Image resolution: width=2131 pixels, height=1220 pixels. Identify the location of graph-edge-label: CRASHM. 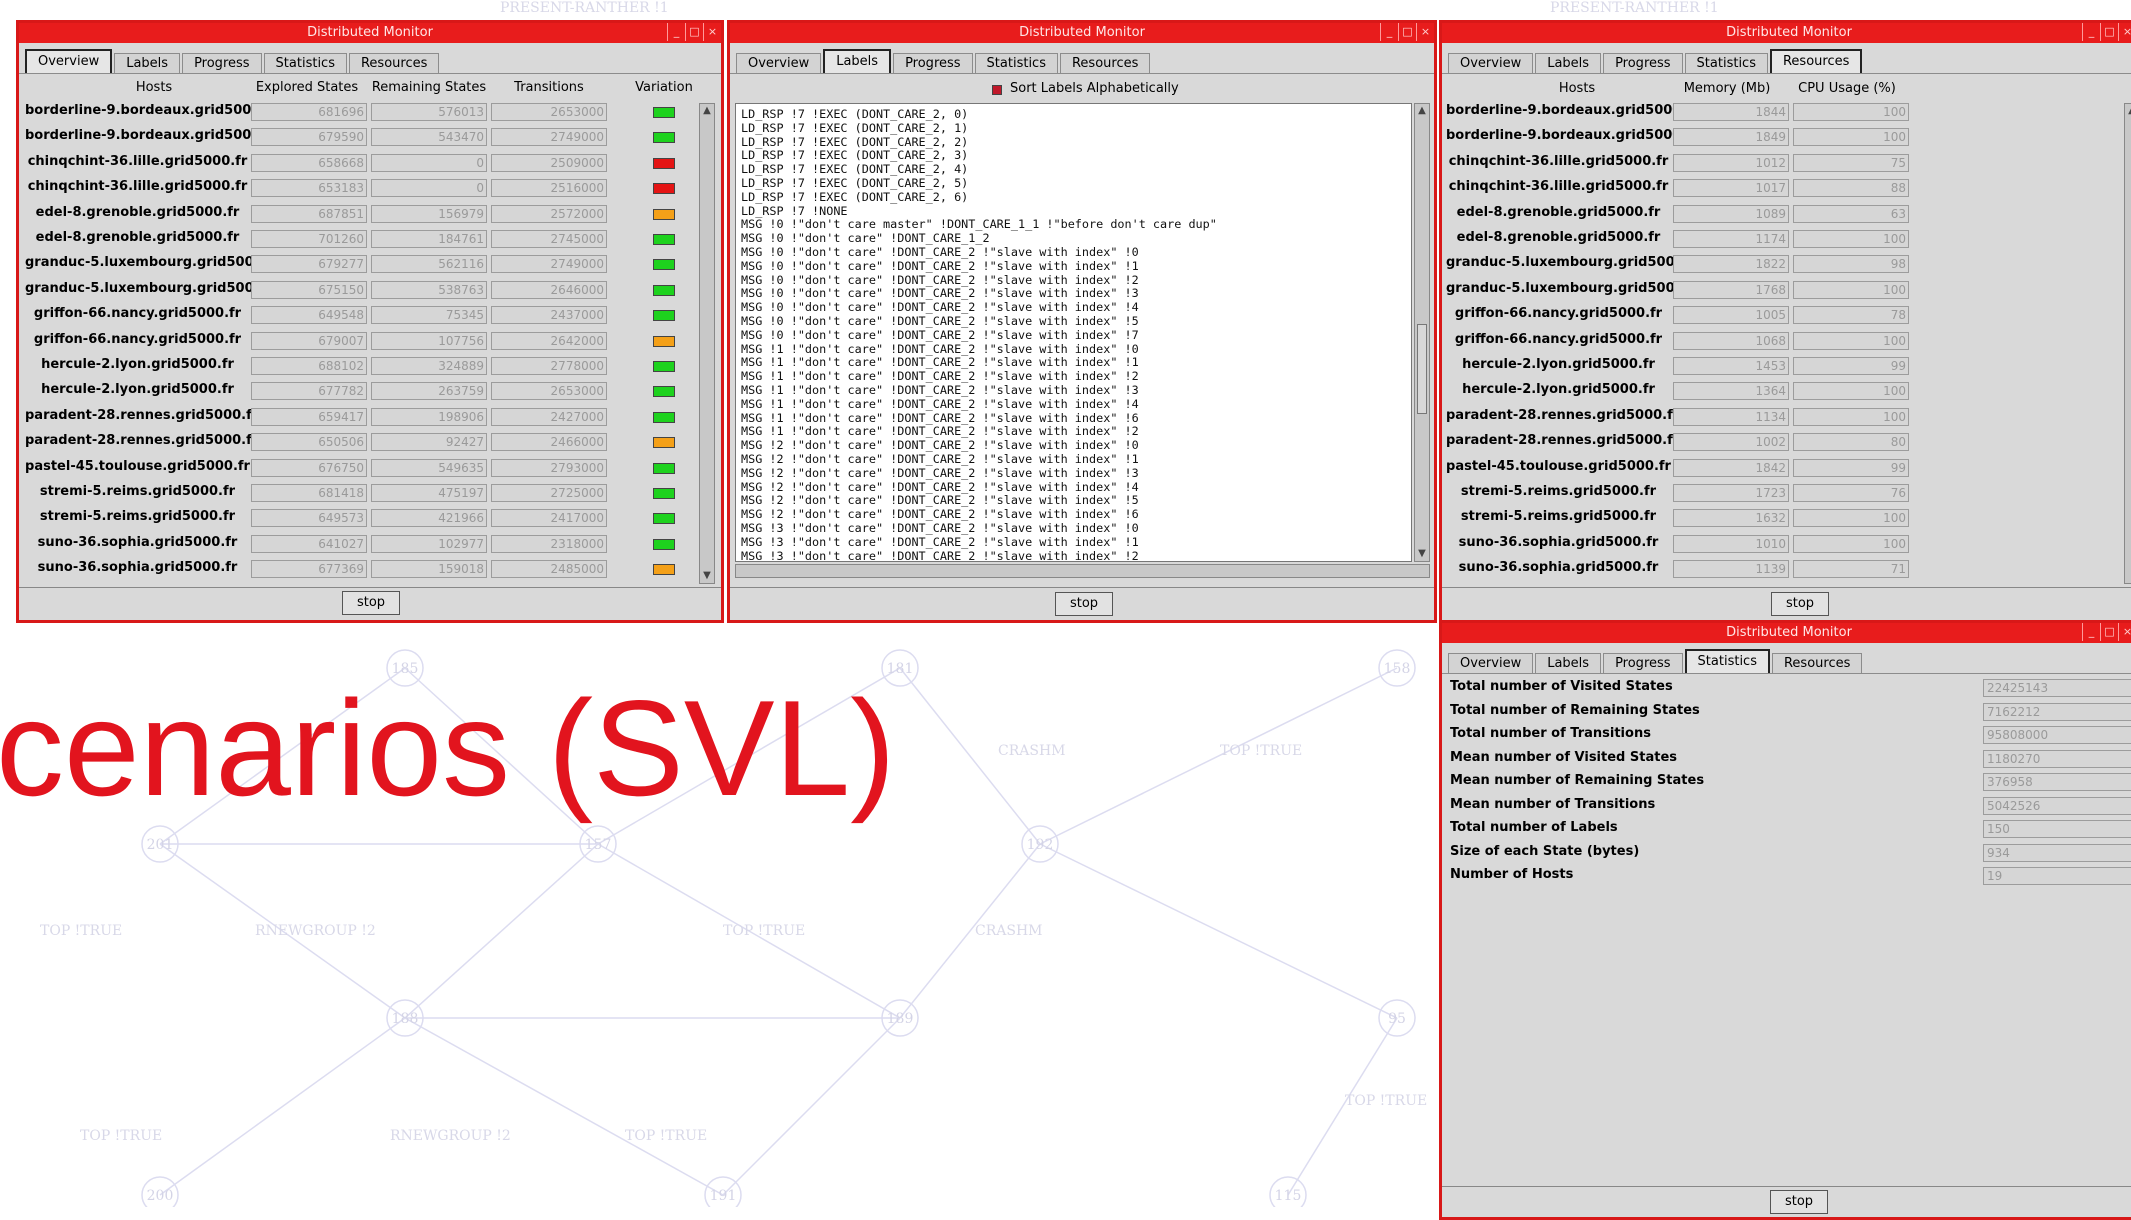
(1032, 751).